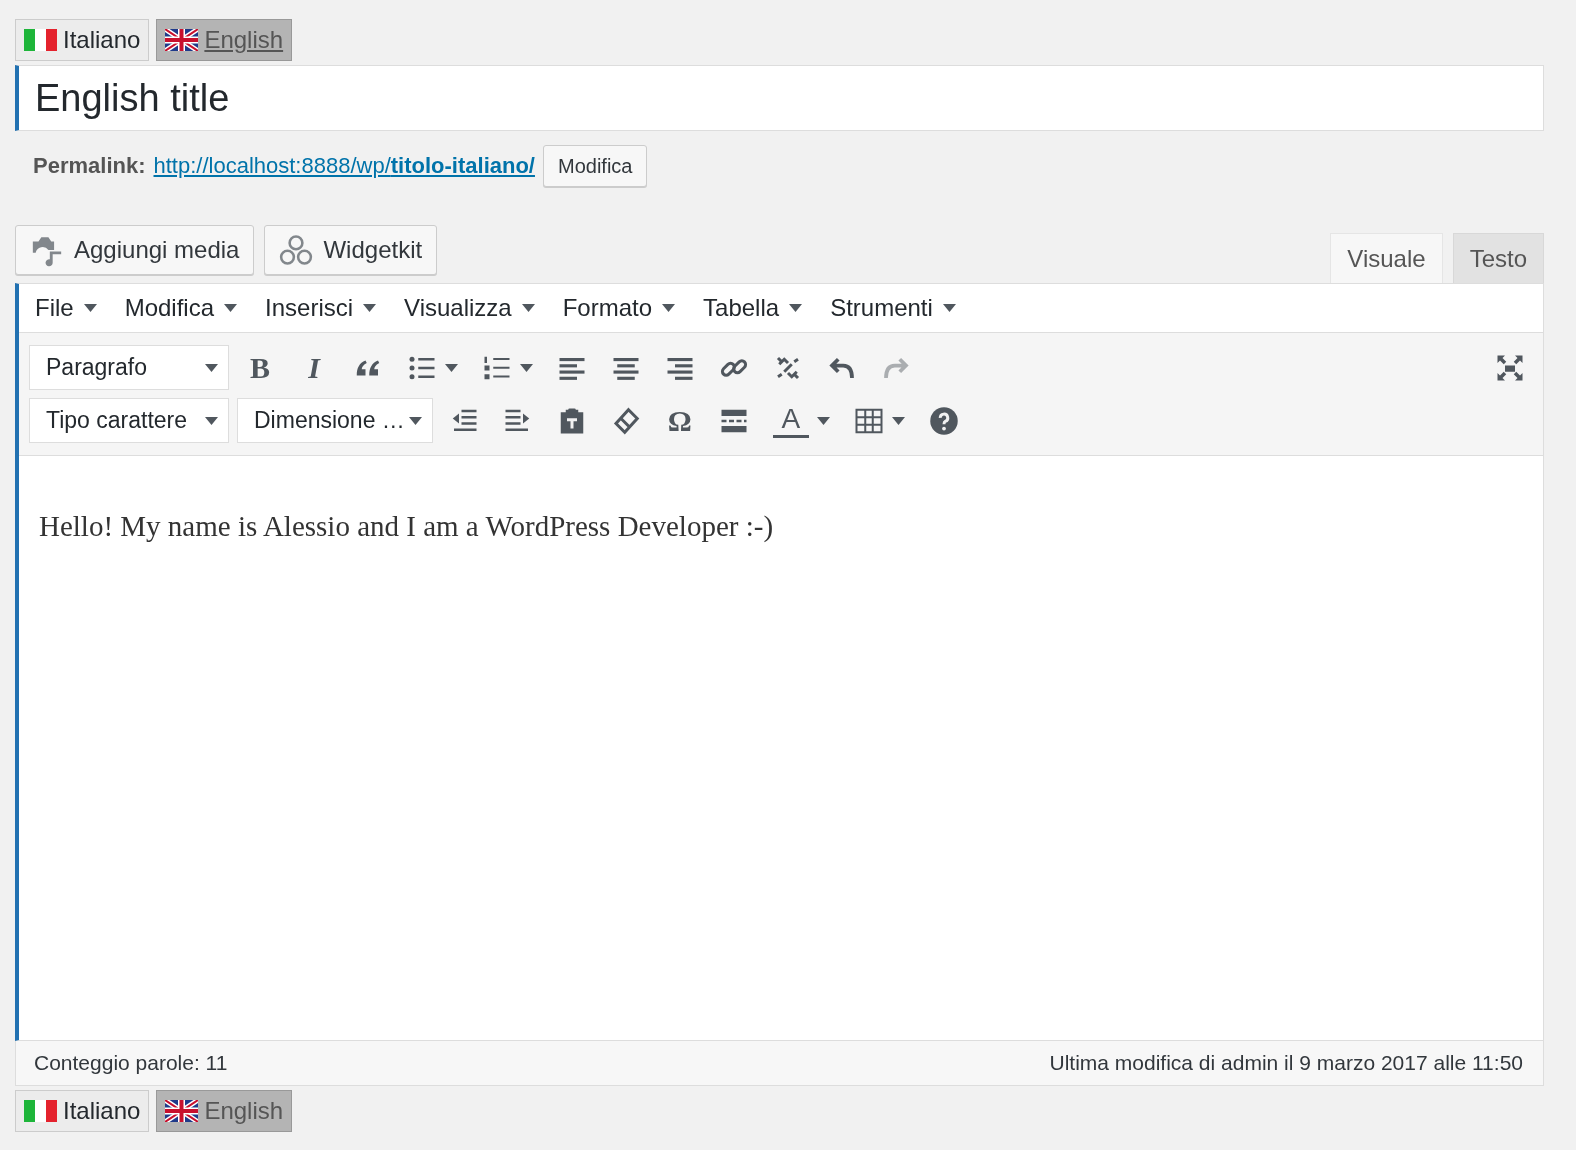 The height and width of the screenshot is (1150, 1576). What do you see at coordinates (943, 420) in the screenshot?
I see `help-icon` at bounding box center [943, 420].